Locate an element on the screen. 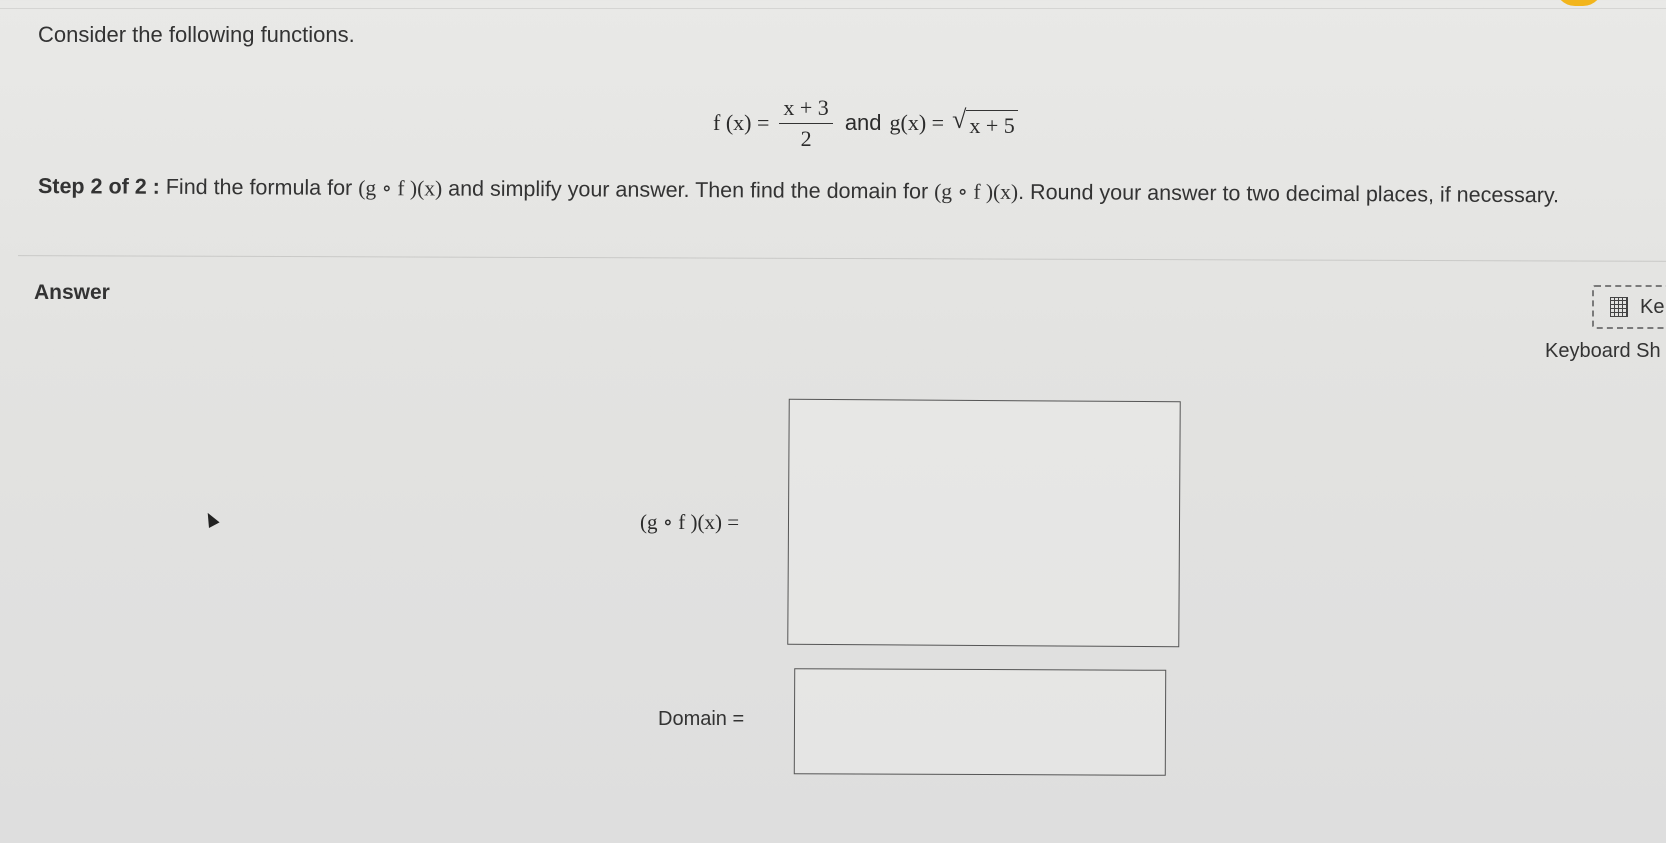 This screenshot has height=843, width=1666. f-fraction: x + 3 2 is located at coordinates (806, 123).